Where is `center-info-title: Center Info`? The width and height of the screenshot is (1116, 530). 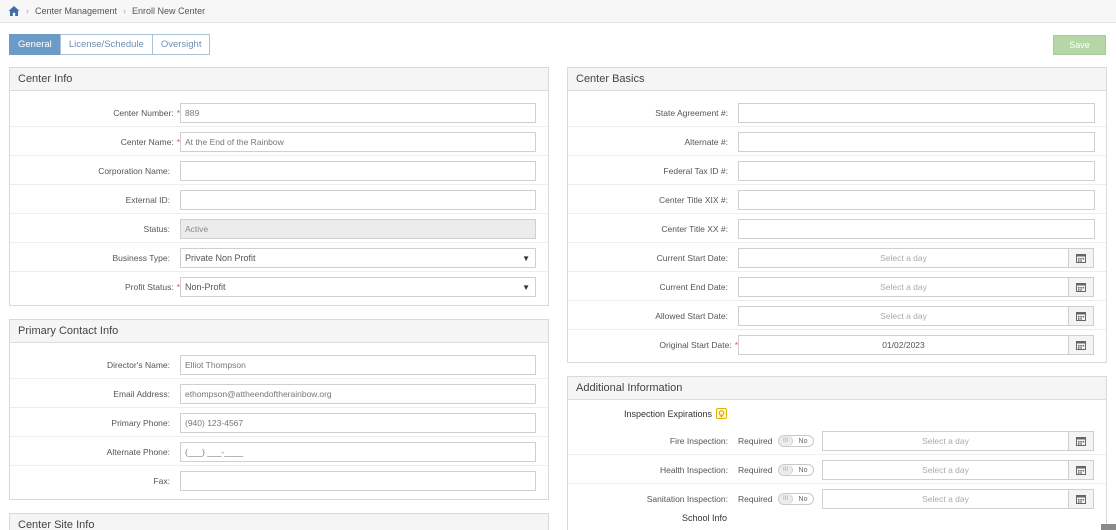 center-info-title: Center Info is located at coordinates (279, 79).